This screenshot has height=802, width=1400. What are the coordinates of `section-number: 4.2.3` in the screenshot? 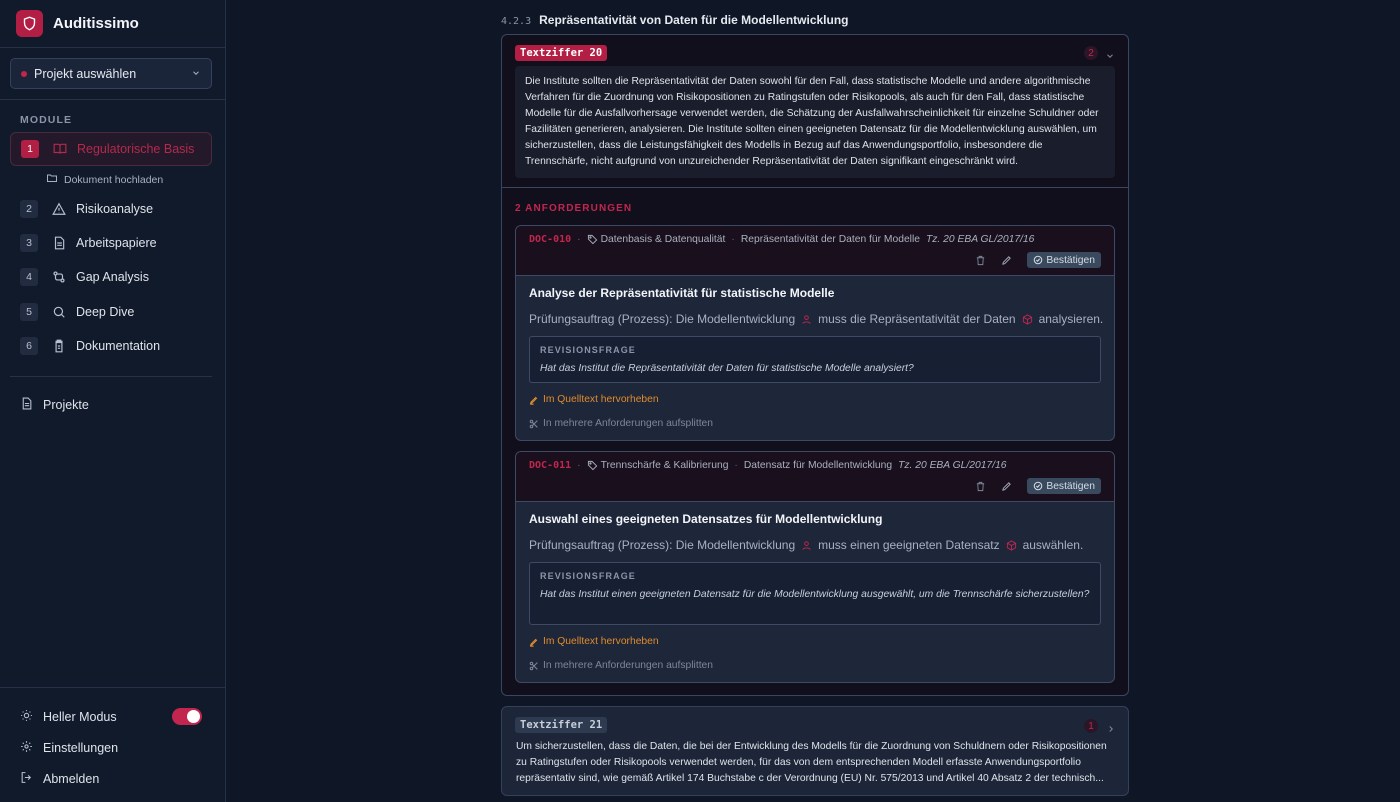 It's located at (516, 21).